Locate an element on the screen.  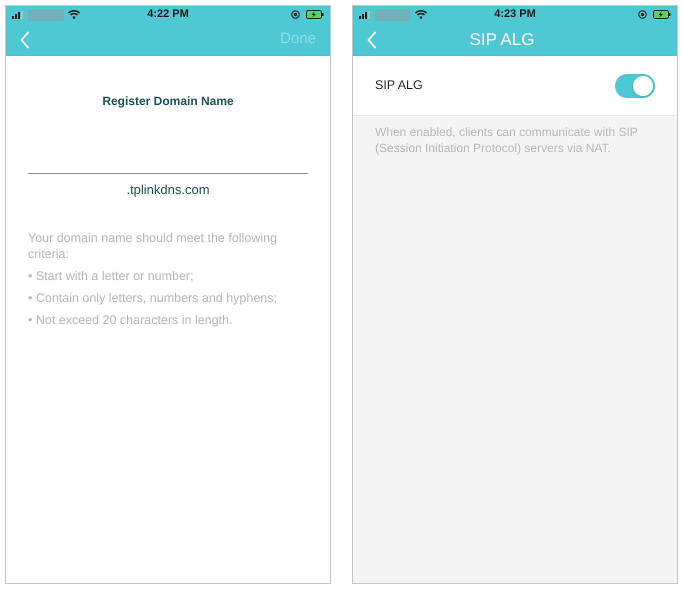
form-heading: Register Domain Name is located at coordinates (168, 101).